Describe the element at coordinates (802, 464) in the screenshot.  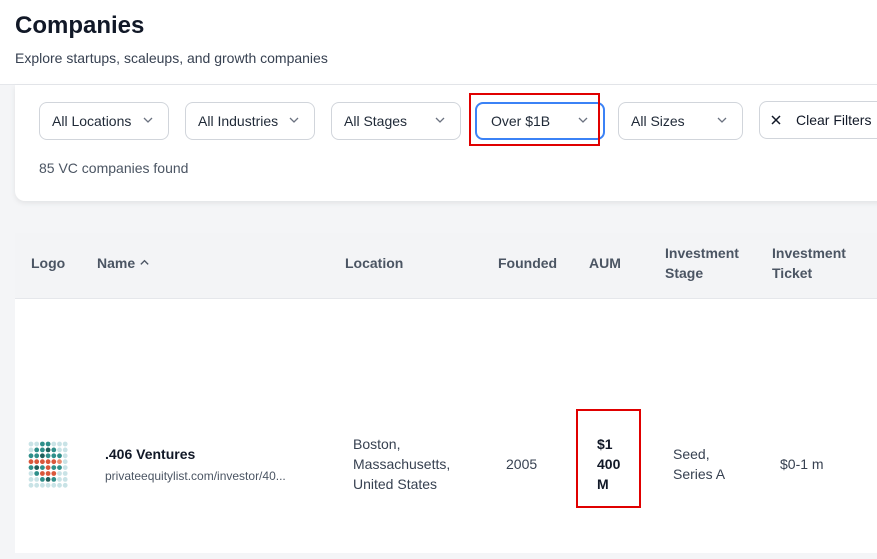
I see `investment-ticket-cell: $0-1 m` at that location.